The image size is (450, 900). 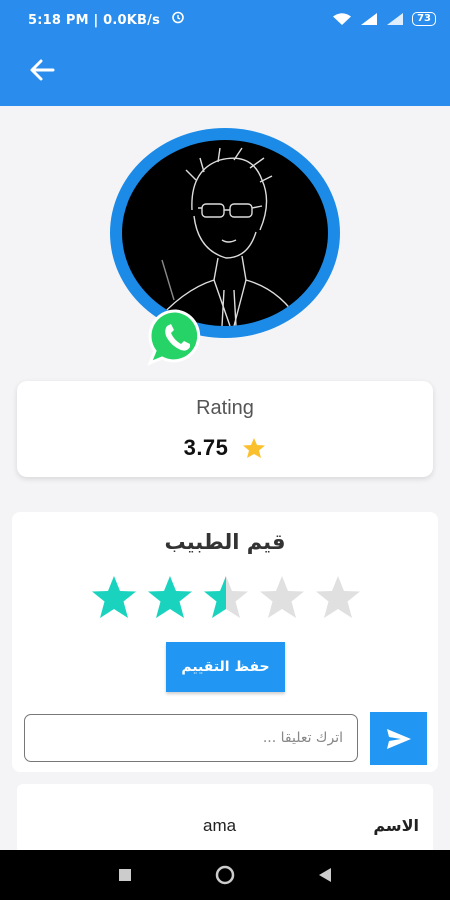 I want to click on status-time: 5:18 PM | 0.0KB/s, so click(x=180, y=19).